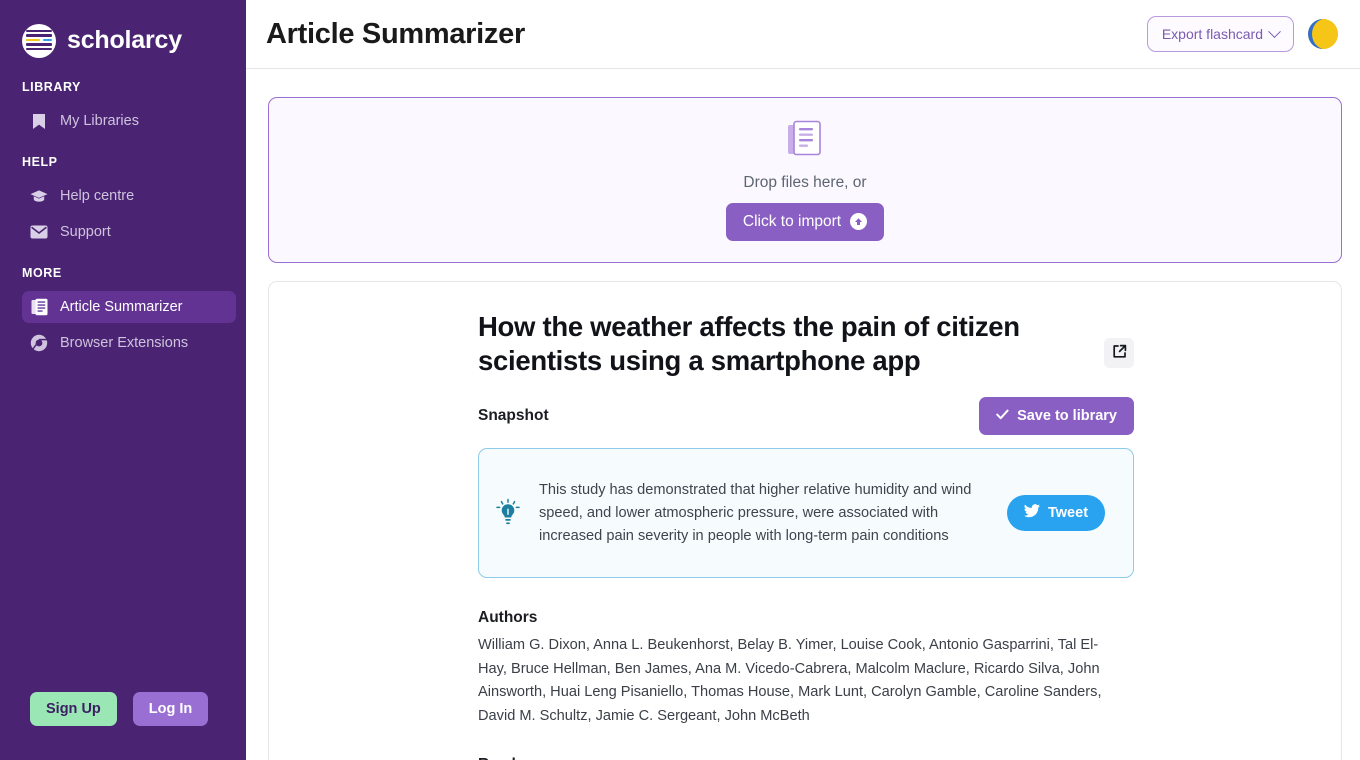 This screenshot has height=760, width=1360. Describe the element at coordinates (803, 34) in the screenshot. I see `topbar: Article Summarizer Export flashcard` at that location.